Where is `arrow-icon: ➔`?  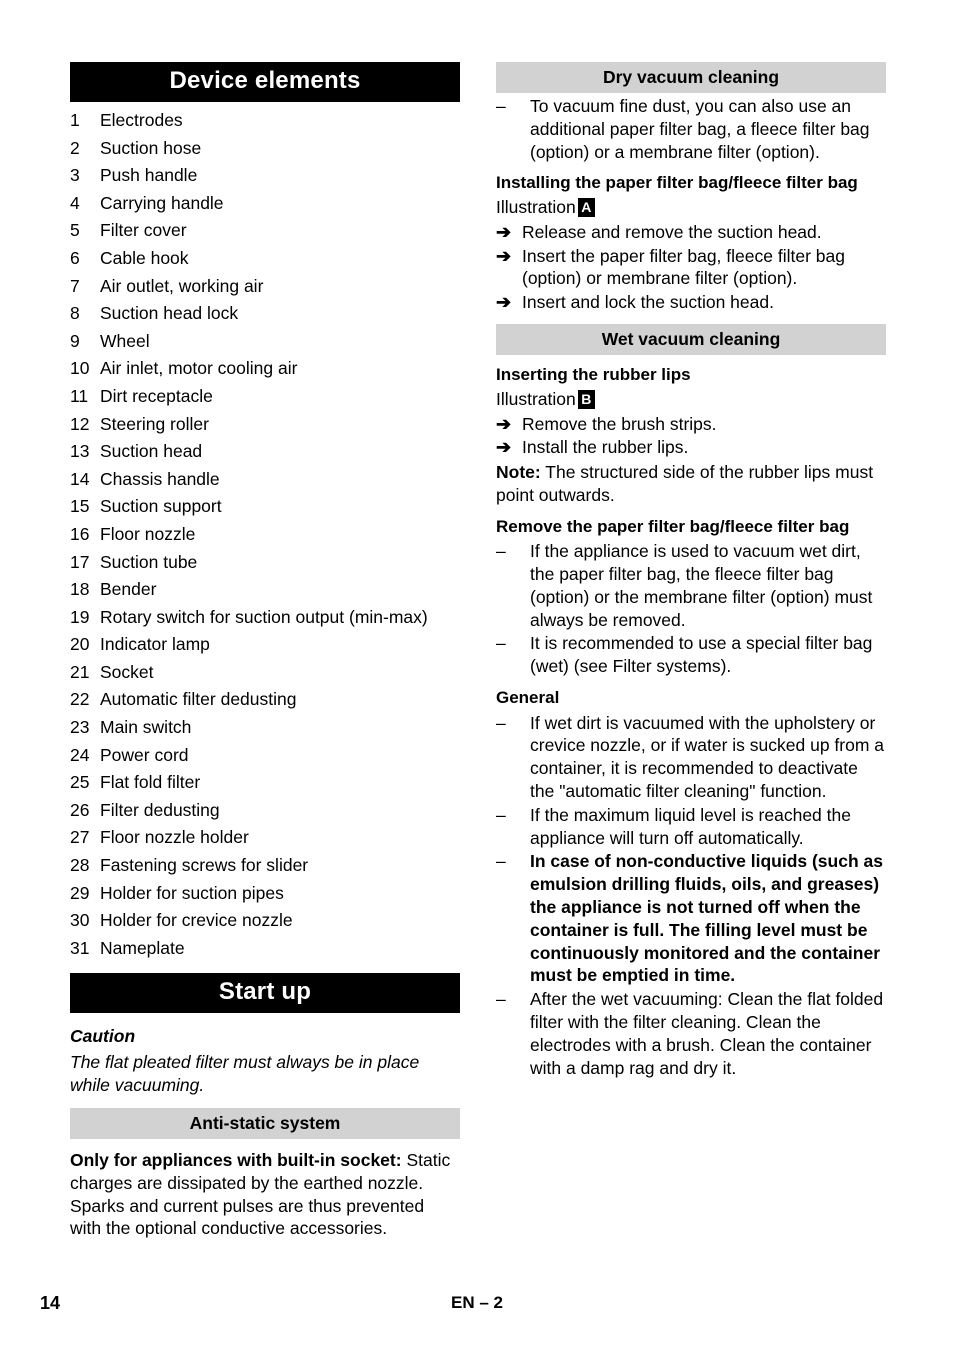
arrow-icon: ➔ is located at coordinates (504, 423).